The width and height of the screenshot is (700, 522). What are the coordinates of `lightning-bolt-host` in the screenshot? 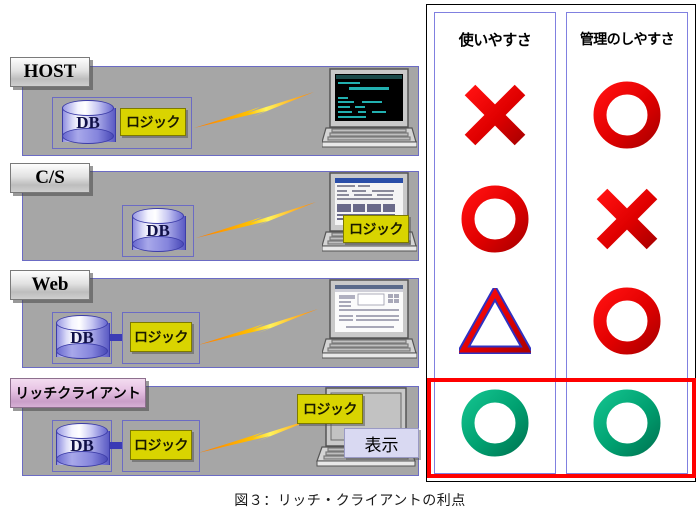 It's located at (254, 110).